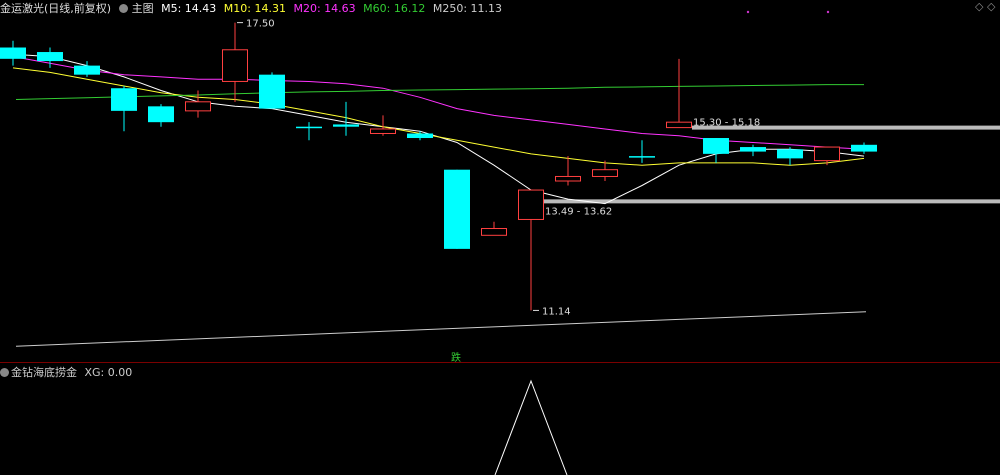  Describe the element at coordinates (578, 211) in the screenshot. I see `level2-annotation: 13.49 - 13.62` at that location.